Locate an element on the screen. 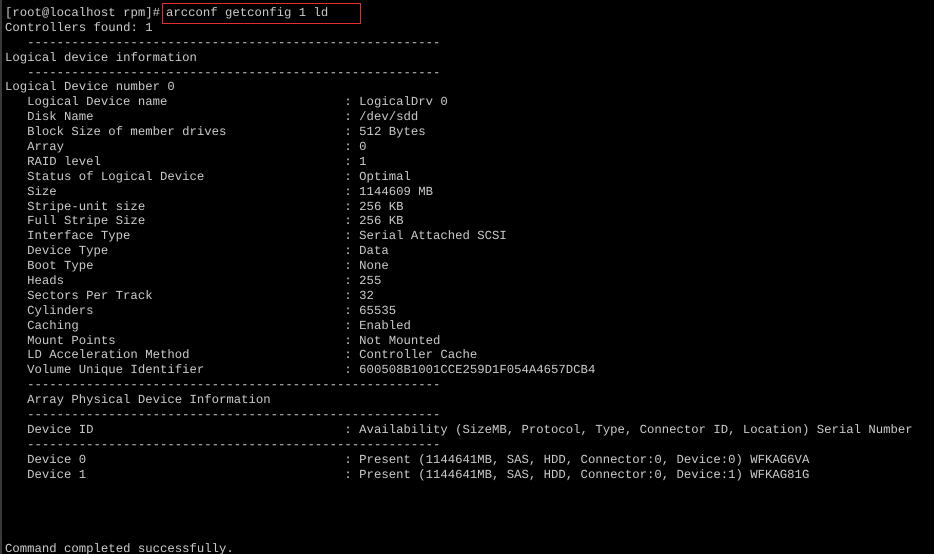  field-label: Size is located at coordinates (42, 192).